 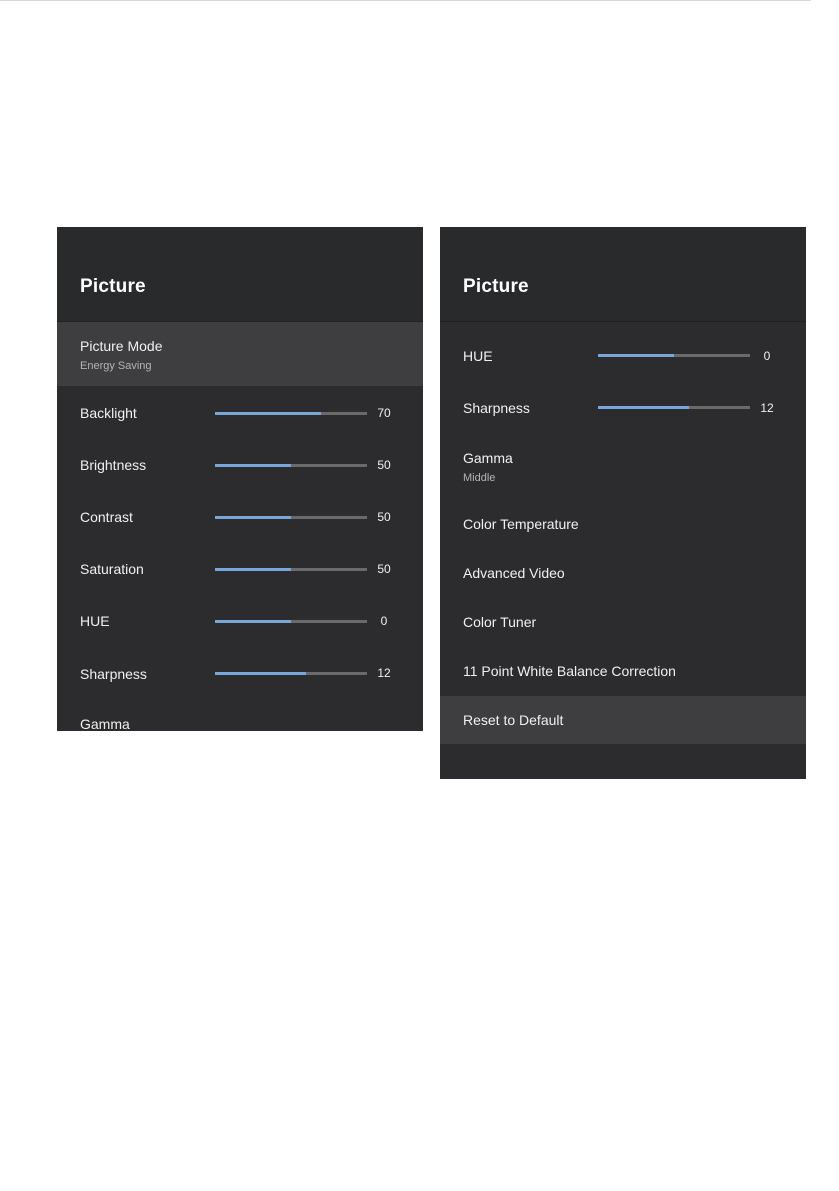 I want to click on menu-item-color-tuner: Color Tuner, so click(x=623, y=622).